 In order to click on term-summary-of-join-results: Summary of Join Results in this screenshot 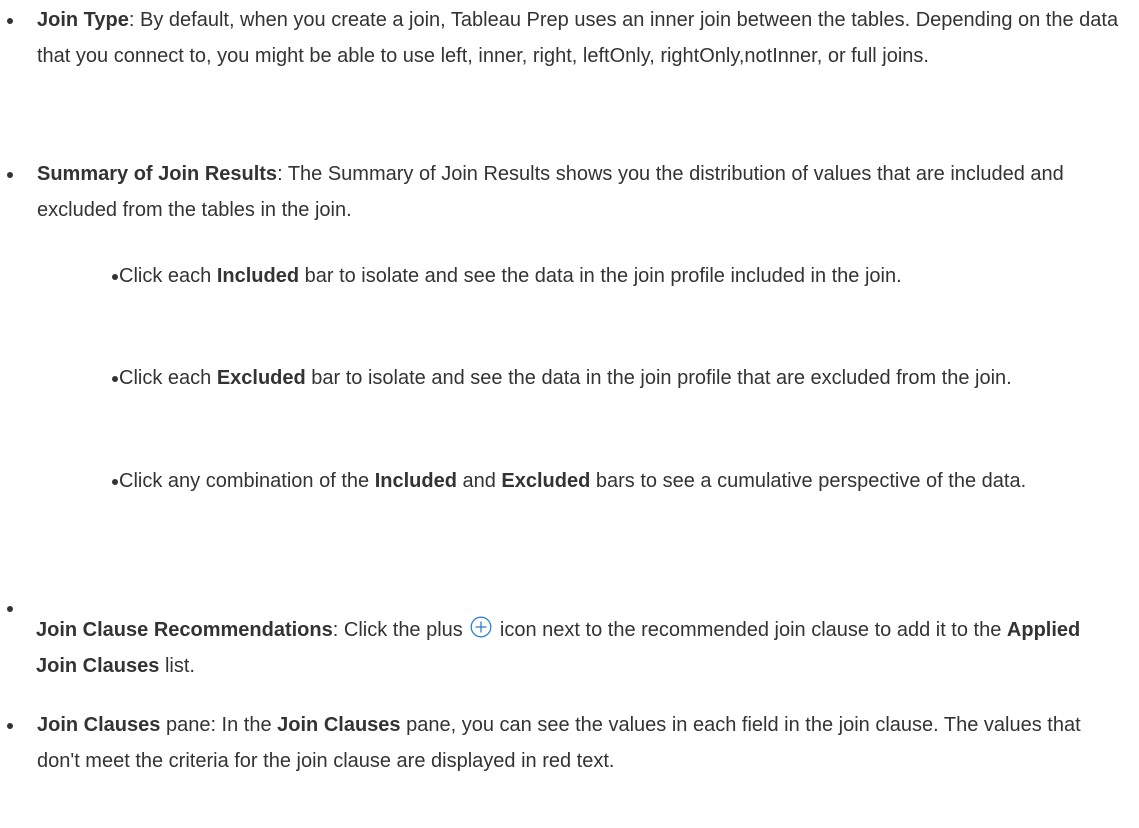, I will do `click(157, 174)`.